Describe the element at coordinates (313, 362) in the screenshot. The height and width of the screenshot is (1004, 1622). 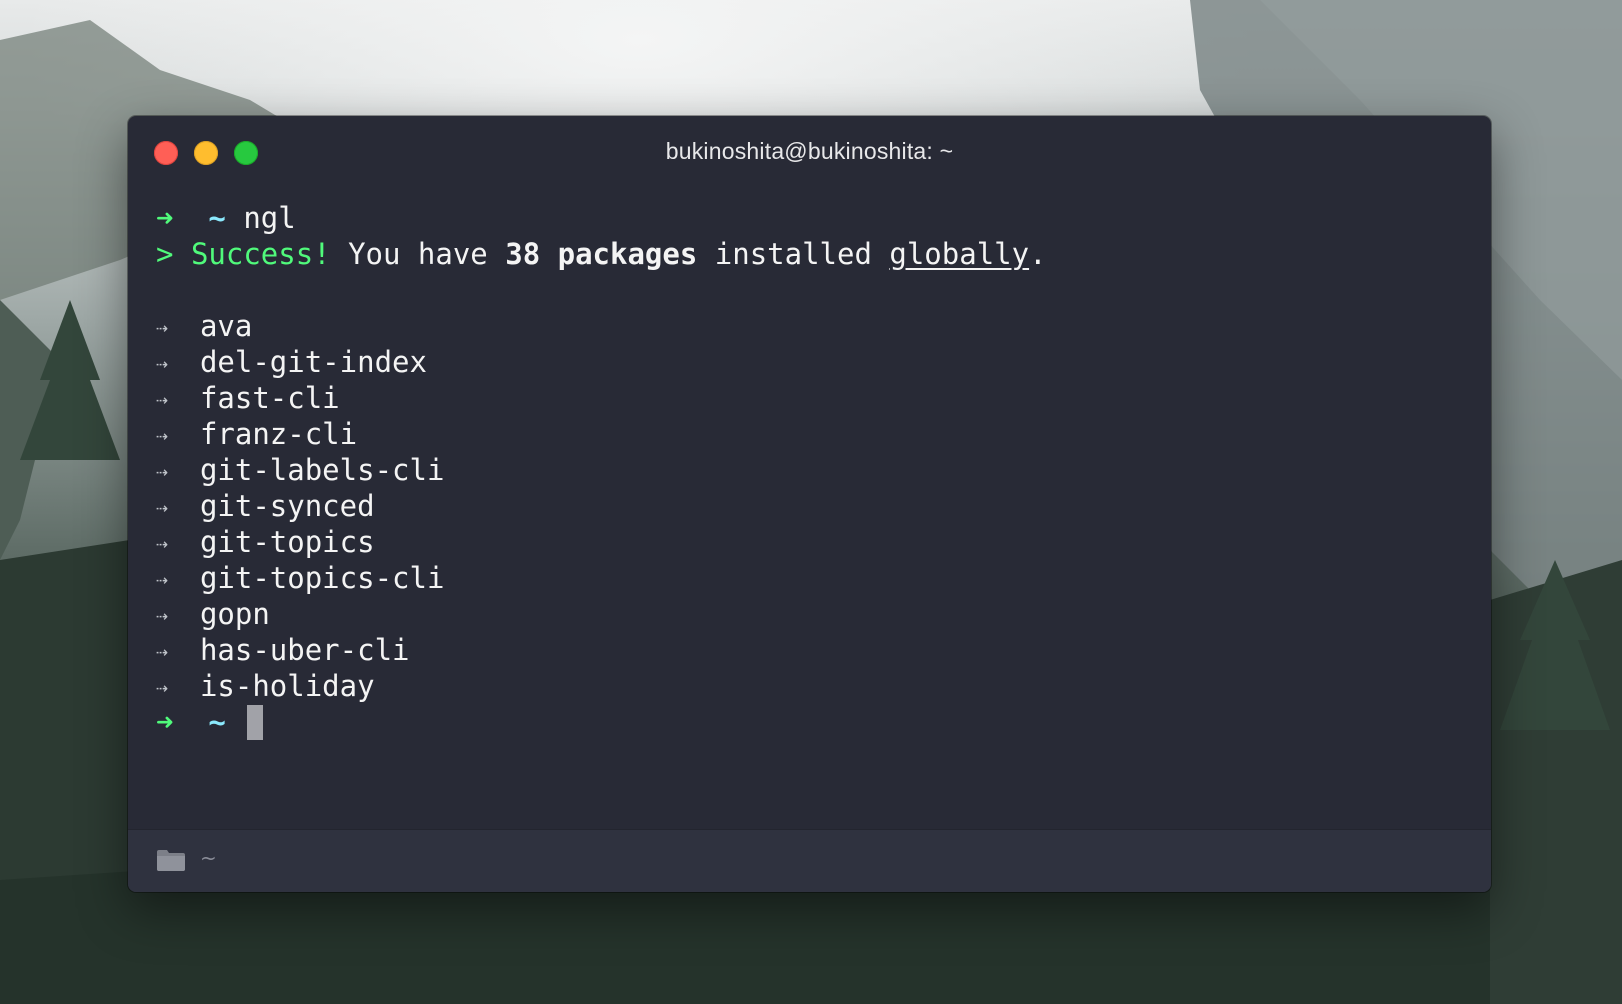
I see `package-name: del-git-index` at that location.